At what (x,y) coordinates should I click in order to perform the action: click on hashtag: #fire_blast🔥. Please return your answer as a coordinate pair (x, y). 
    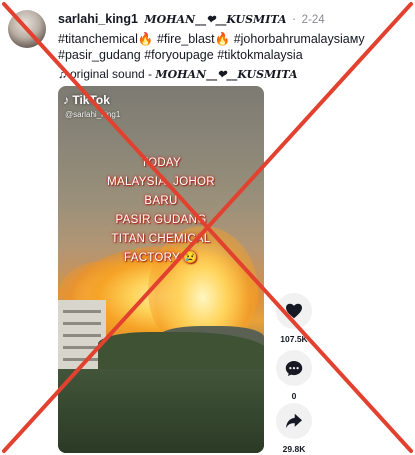
    Looking at the image, I should click on (193, 39).